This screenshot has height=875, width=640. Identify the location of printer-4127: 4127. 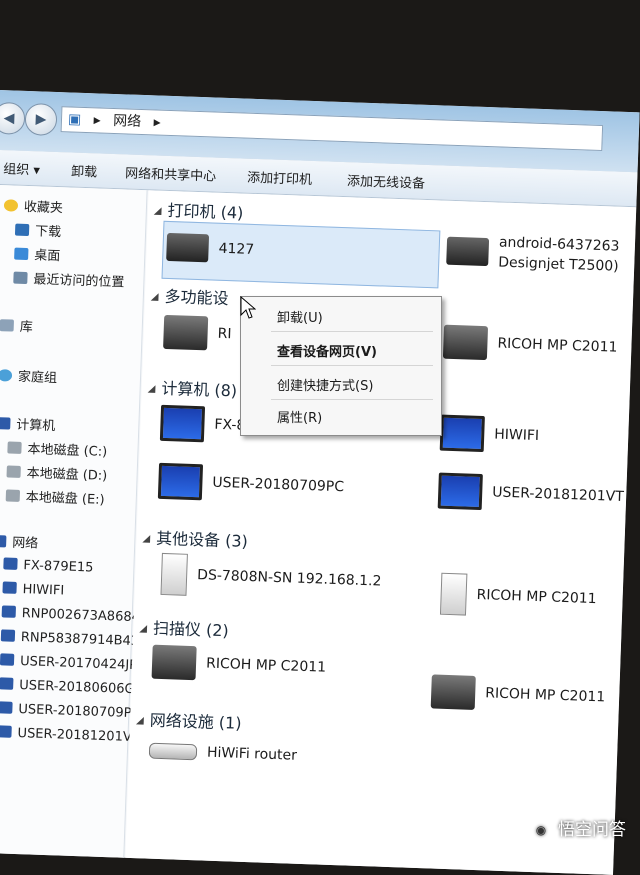
(210, 248).